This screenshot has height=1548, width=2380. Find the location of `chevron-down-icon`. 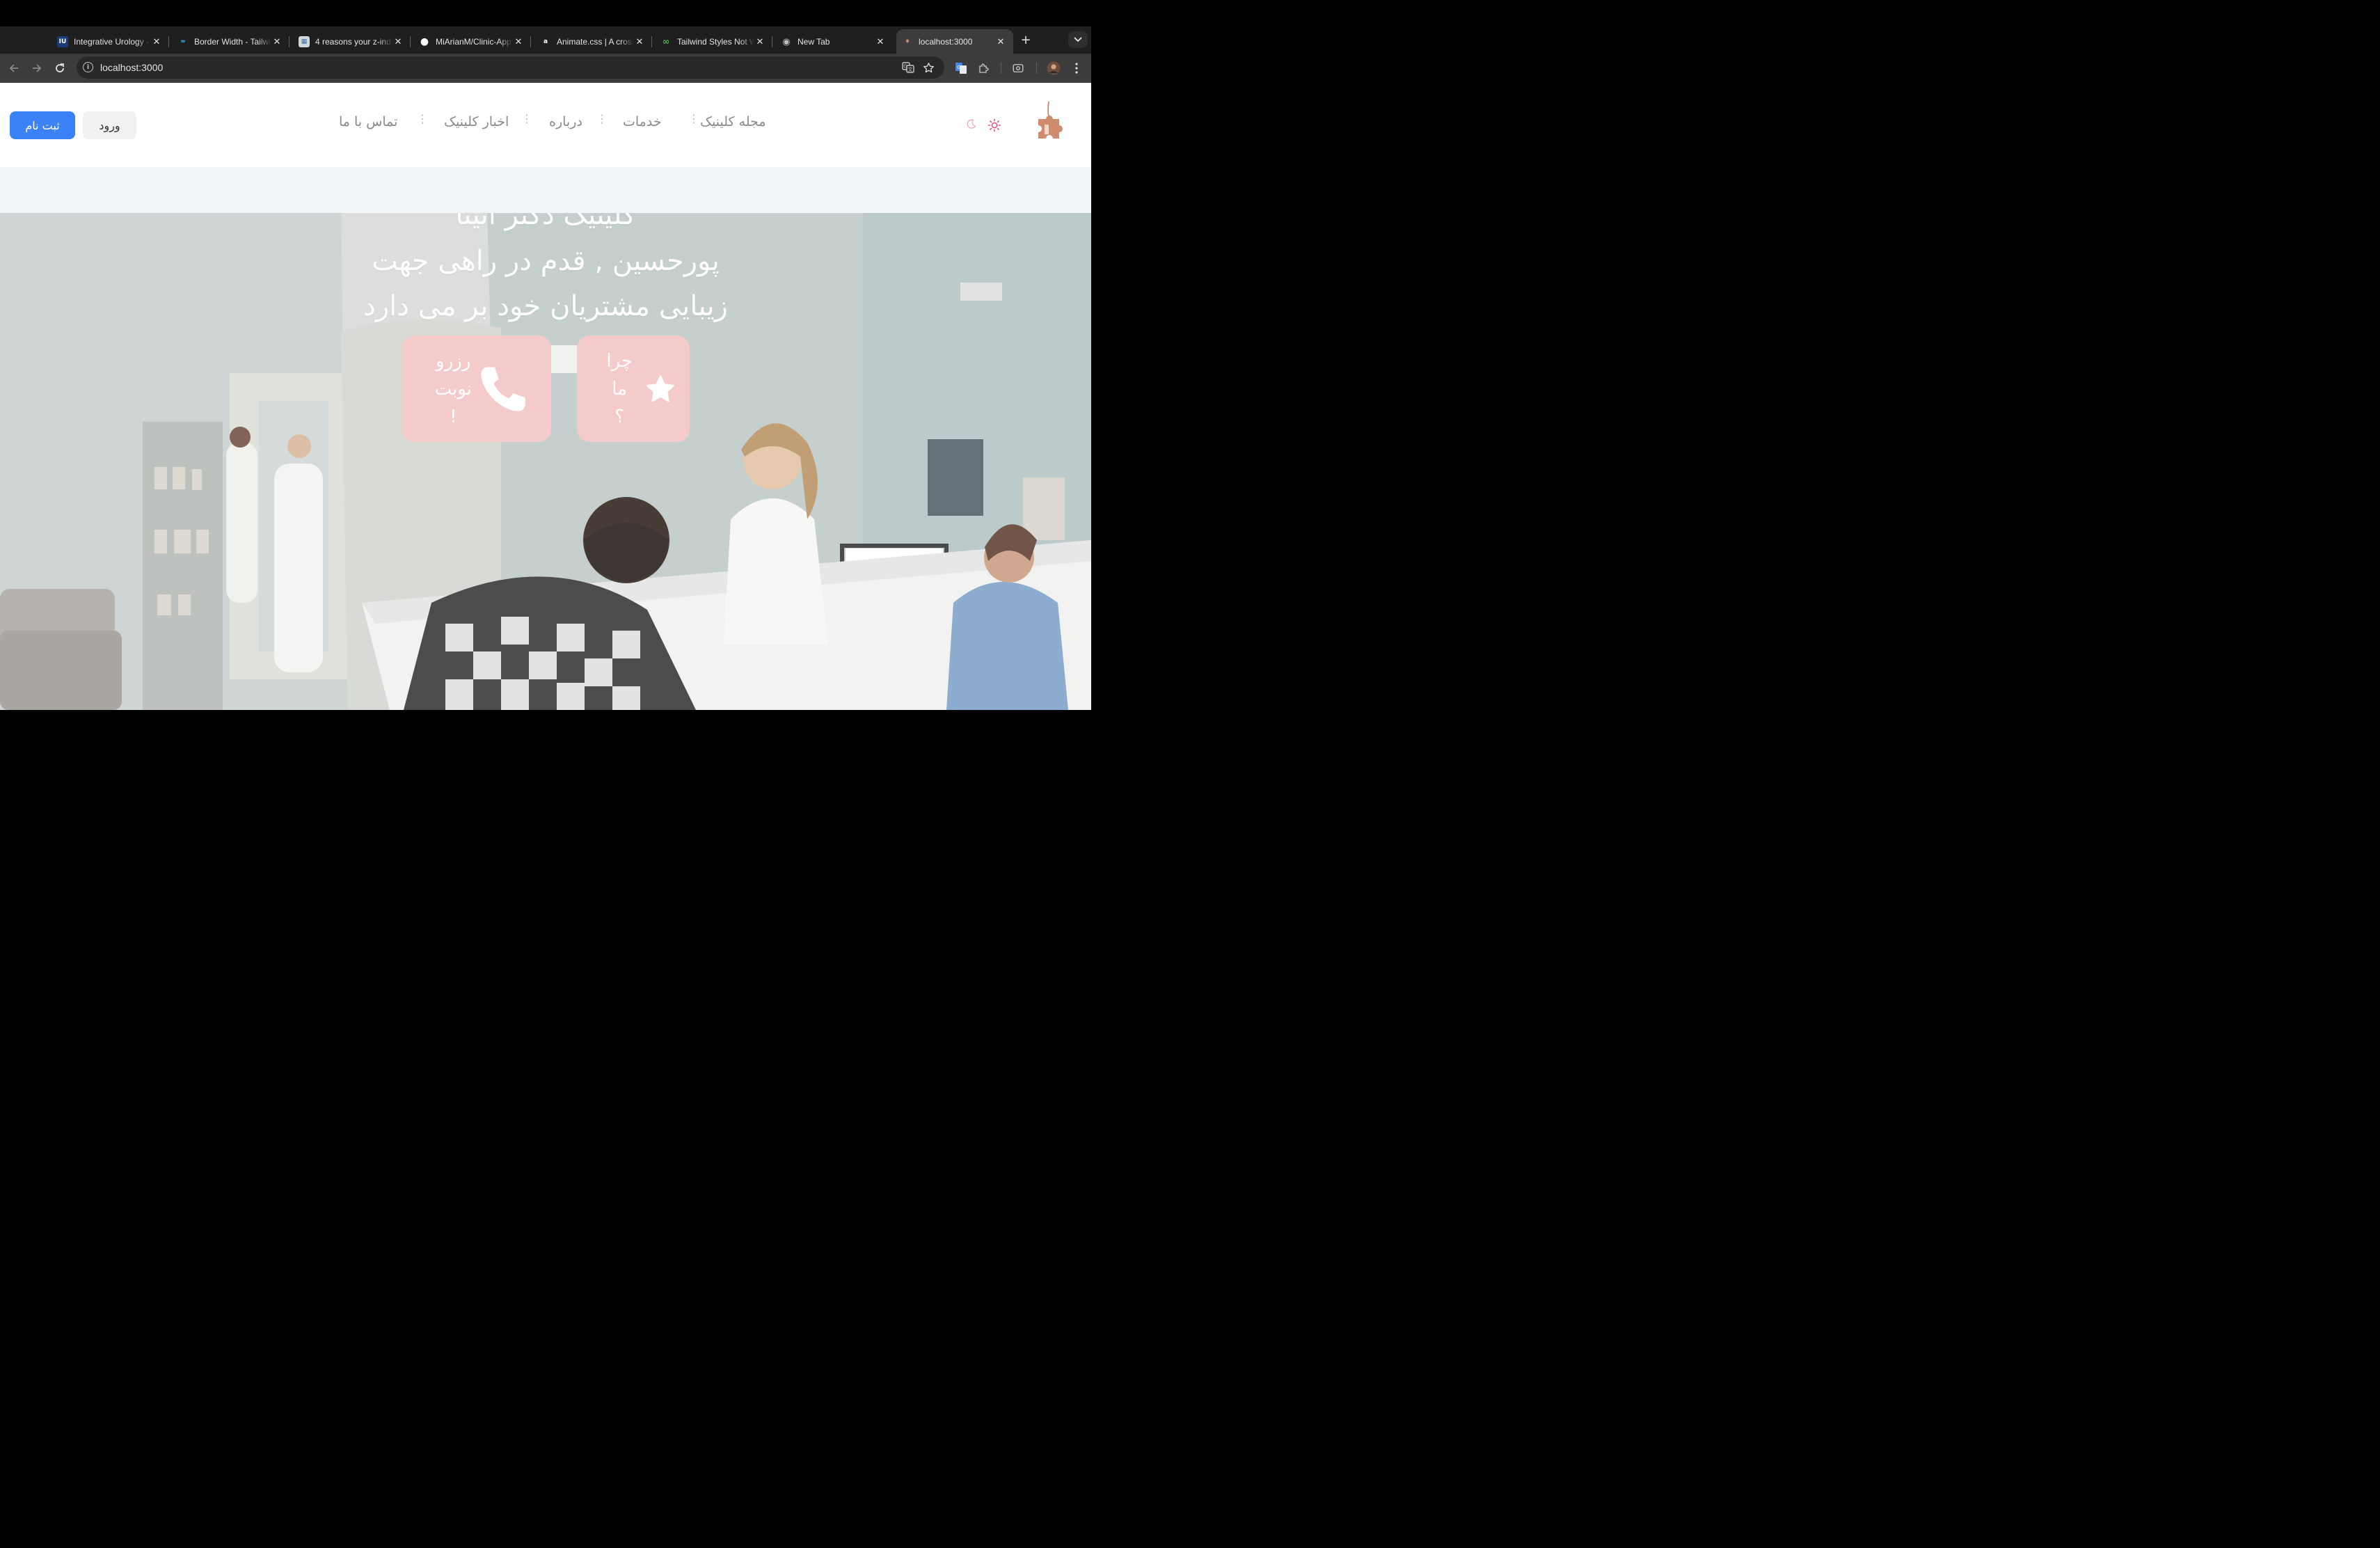

chevron-down-icon is located at coordinates (1078, 39).